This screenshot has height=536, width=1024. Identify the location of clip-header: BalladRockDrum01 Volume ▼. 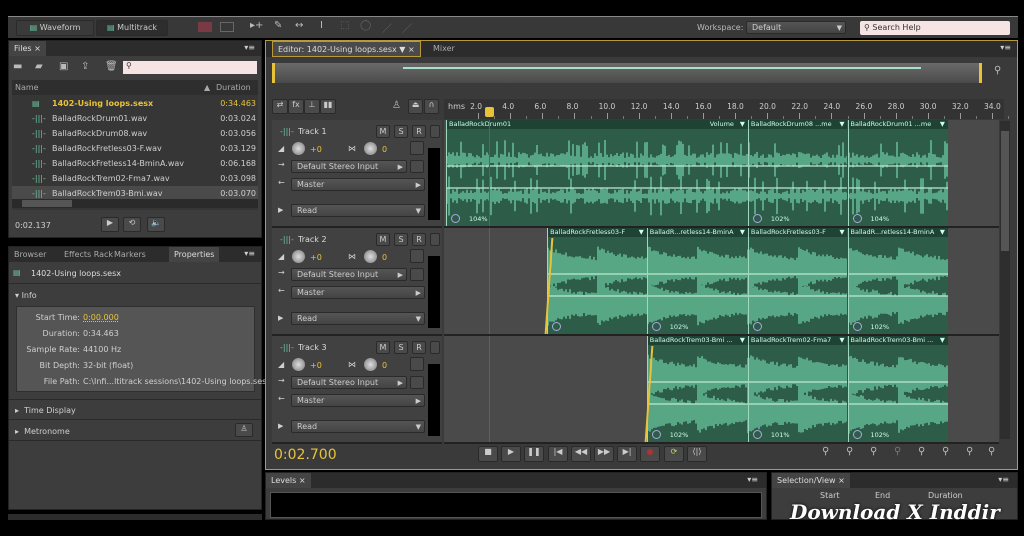
(597, 124).